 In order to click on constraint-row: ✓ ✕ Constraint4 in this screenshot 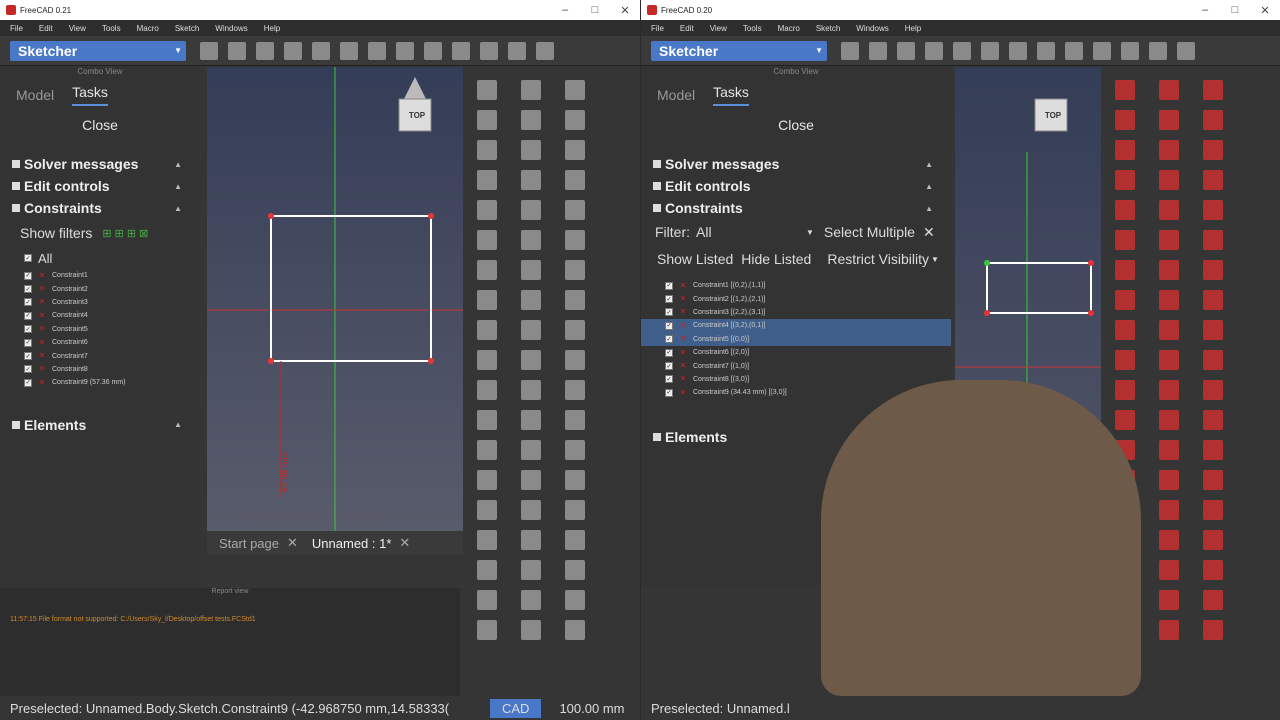, I will do `click(100, 315)`.